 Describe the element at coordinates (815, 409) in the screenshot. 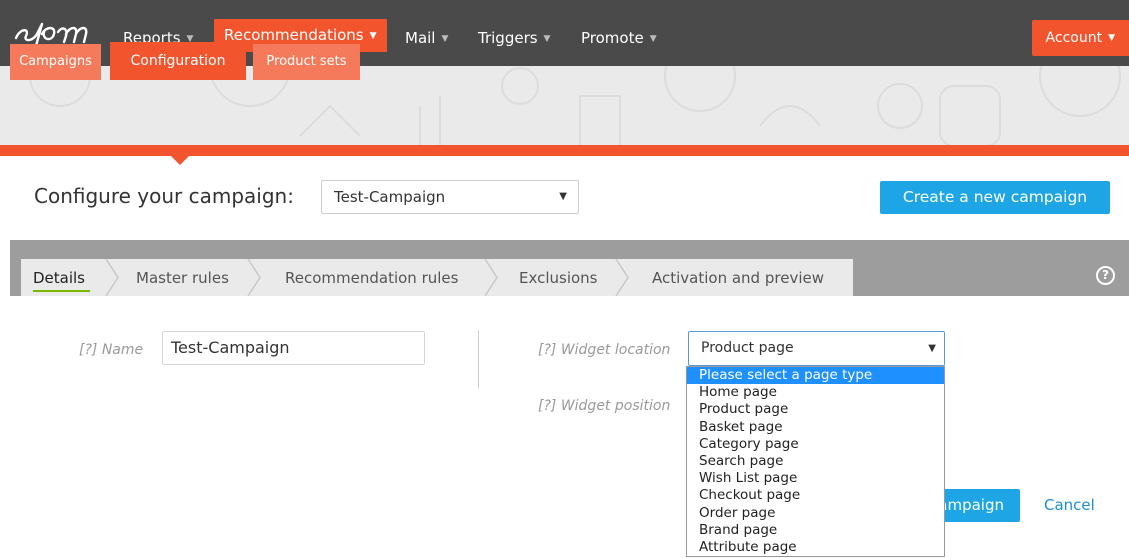

I see `dropdown-option: Product page` at that location.